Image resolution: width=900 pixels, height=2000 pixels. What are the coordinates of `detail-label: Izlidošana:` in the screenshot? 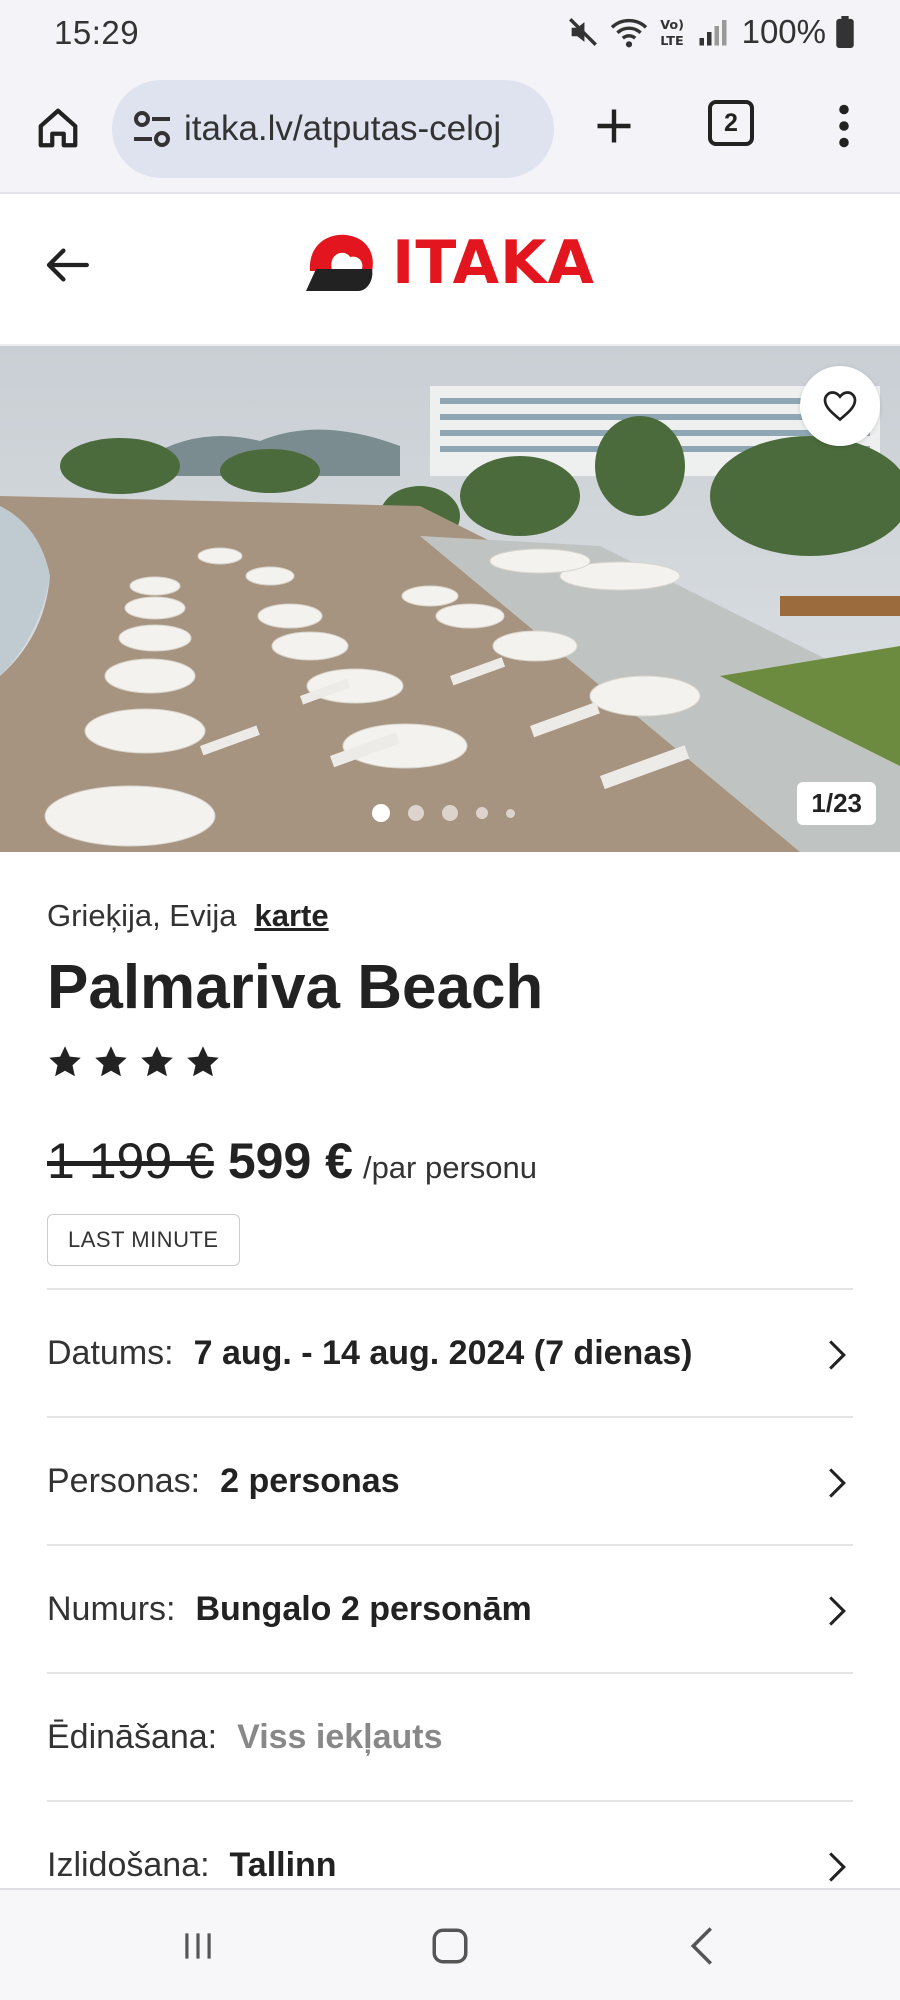 It's located at (128, 1864).